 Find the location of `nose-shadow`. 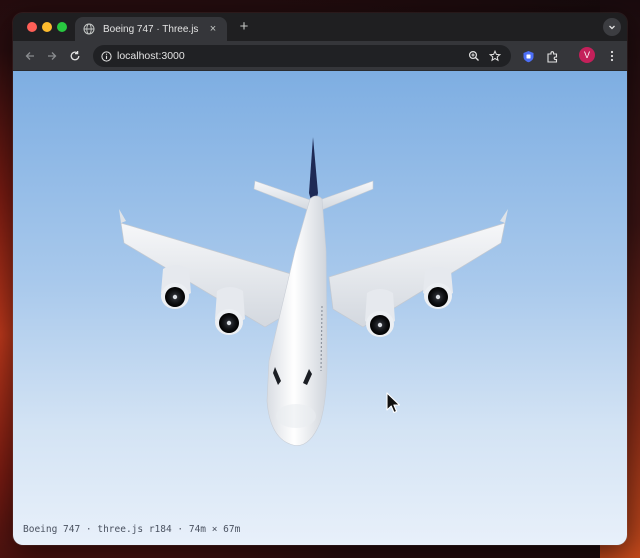

nose-shadow is located at coordinates (296, 416).